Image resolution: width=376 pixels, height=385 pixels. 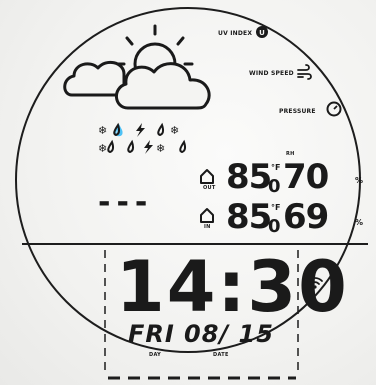 I want to click on wind-speed-label: WIND SPEED, so click(x=271, y=73).